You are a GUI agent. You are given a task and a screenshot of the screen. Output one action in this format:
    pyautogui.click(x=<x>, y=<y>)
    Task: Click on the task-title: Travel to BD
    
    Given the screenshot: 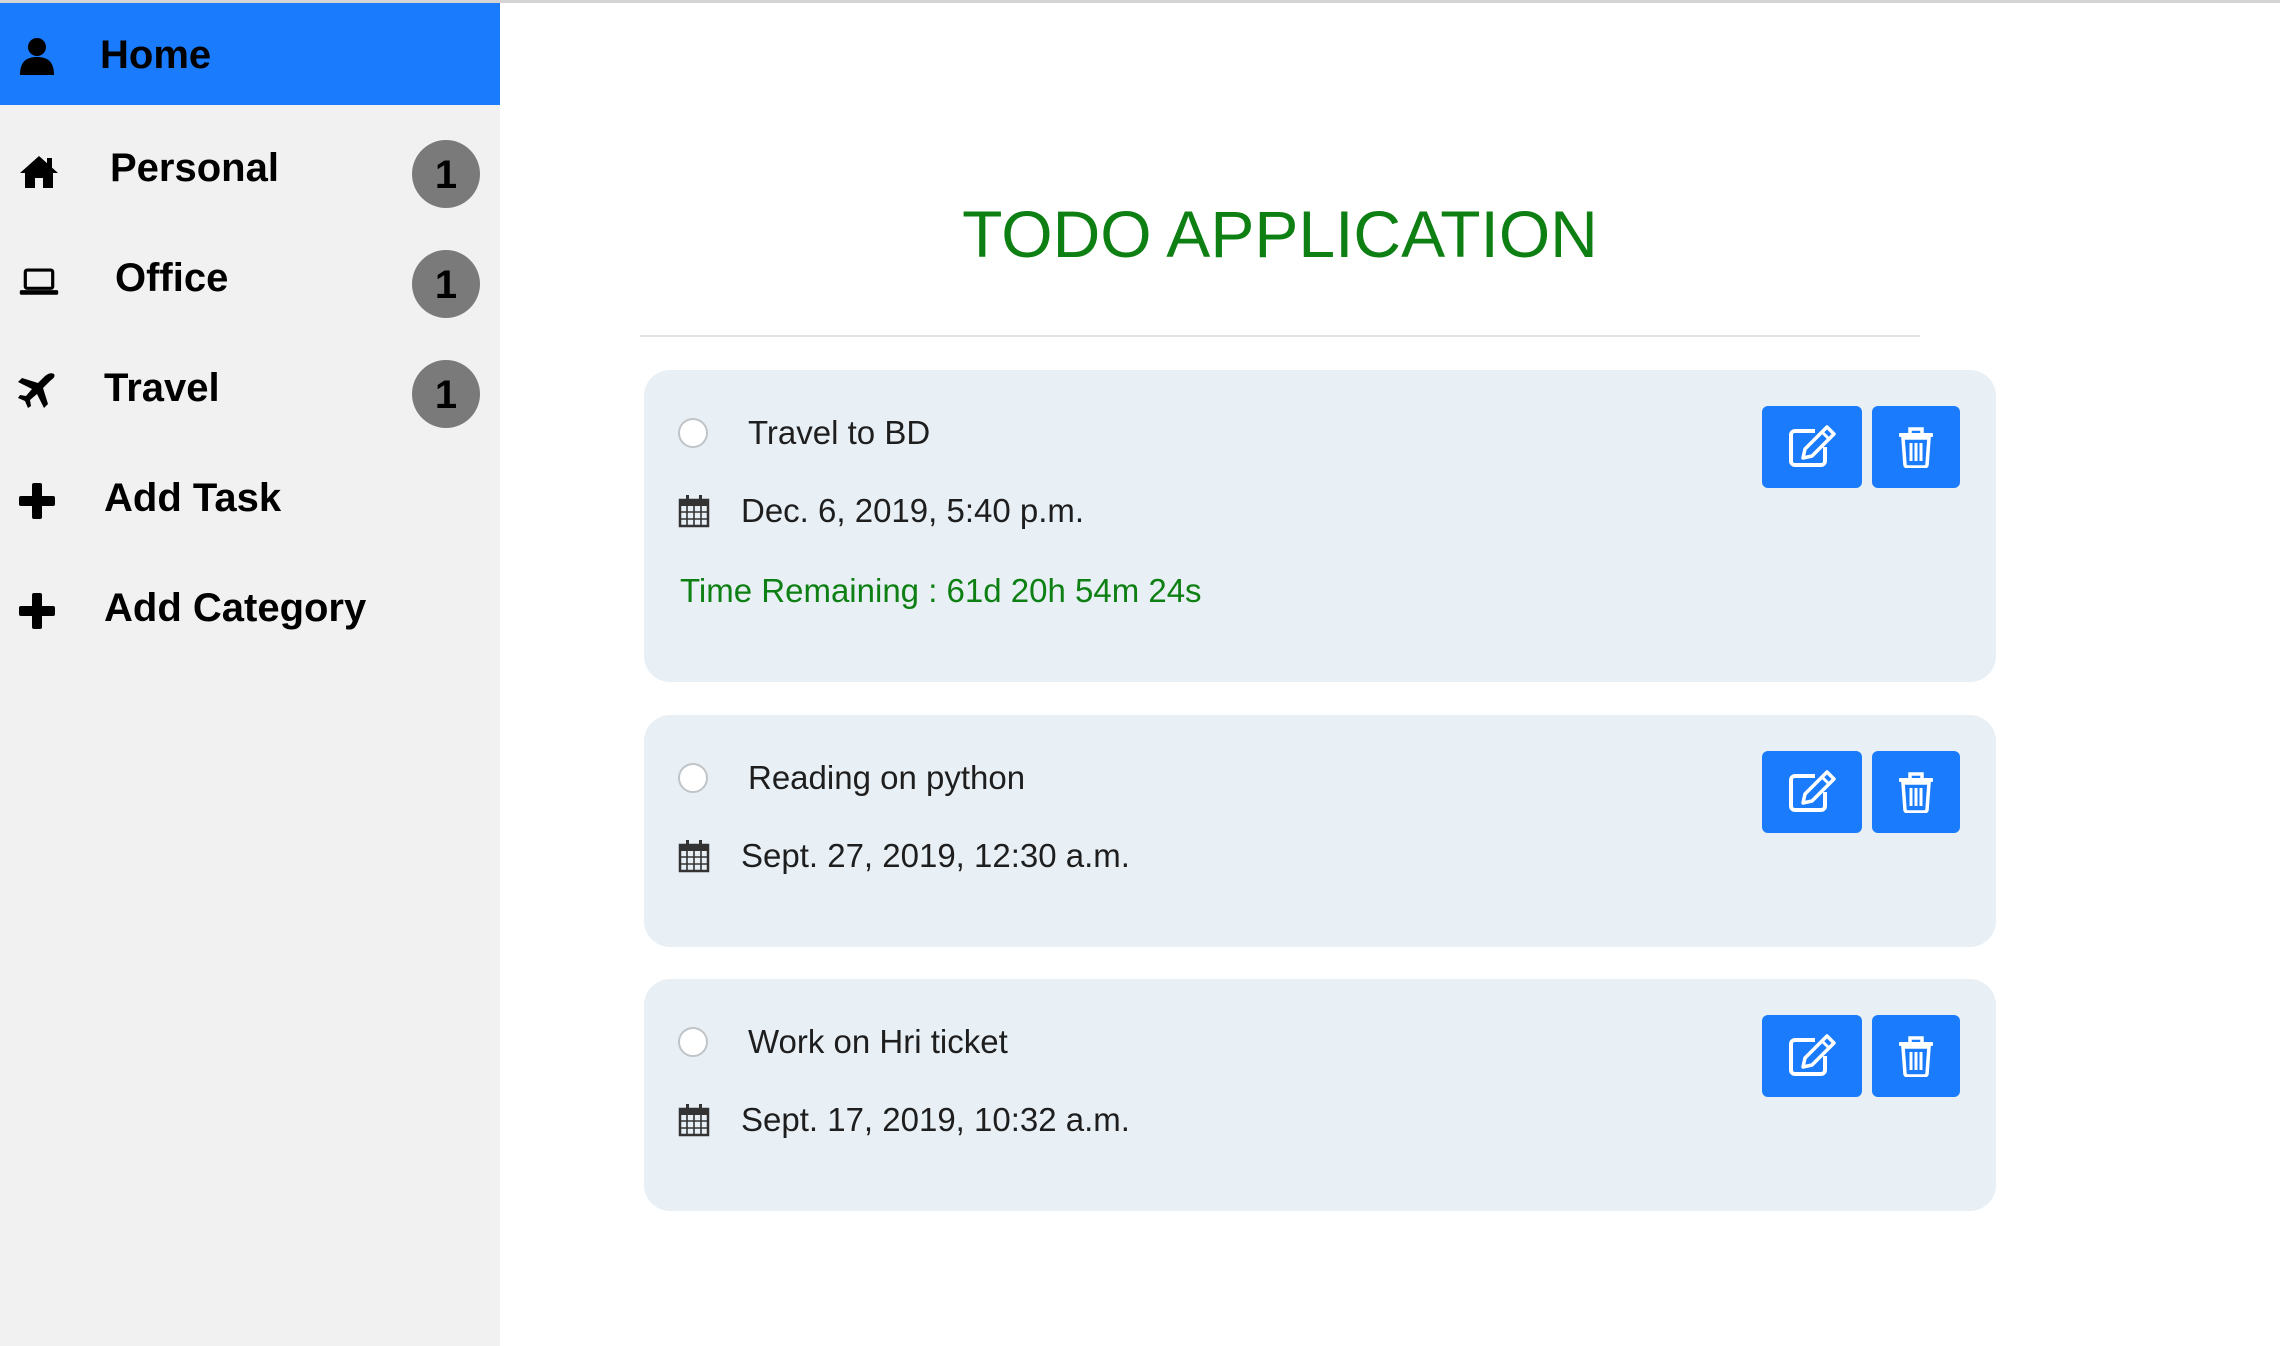 What is the action you would take?
    pyautogui.click(x=839, y=432)
    